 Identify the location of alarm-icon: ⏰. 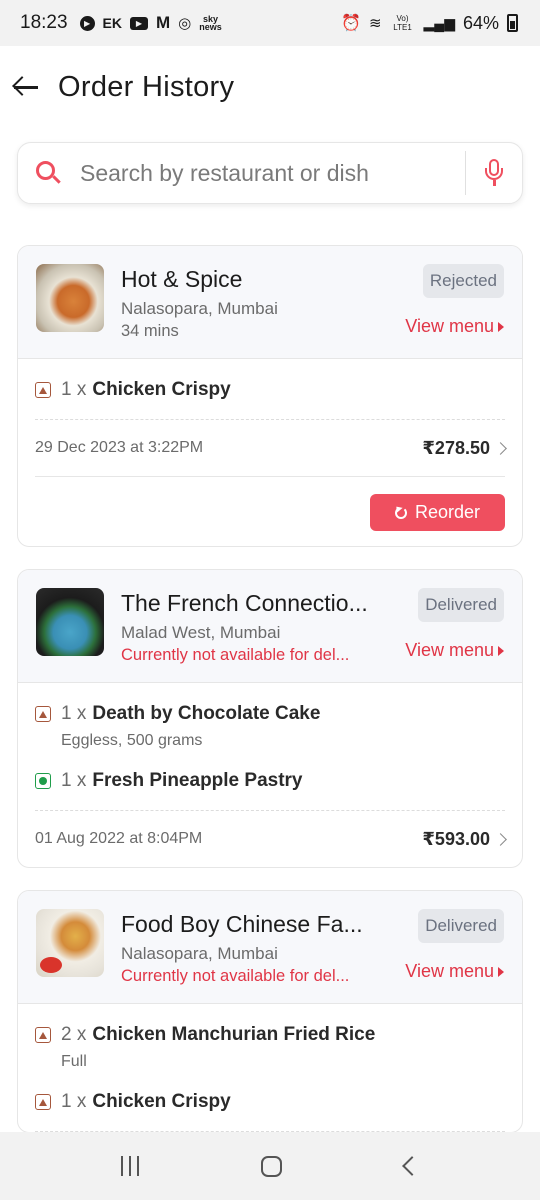
(351, 23).